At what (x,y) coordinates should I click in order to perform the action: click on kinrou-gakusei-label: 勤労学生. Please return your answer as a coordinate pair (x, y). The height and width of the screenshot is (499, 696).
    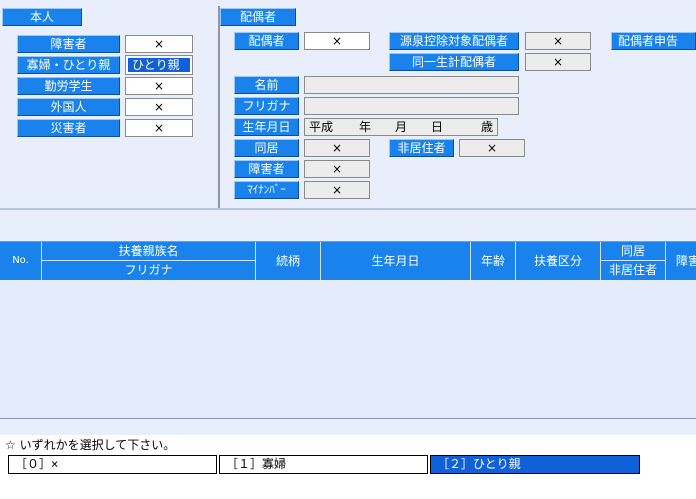
    Looking at the image, I should click on (68, 86).